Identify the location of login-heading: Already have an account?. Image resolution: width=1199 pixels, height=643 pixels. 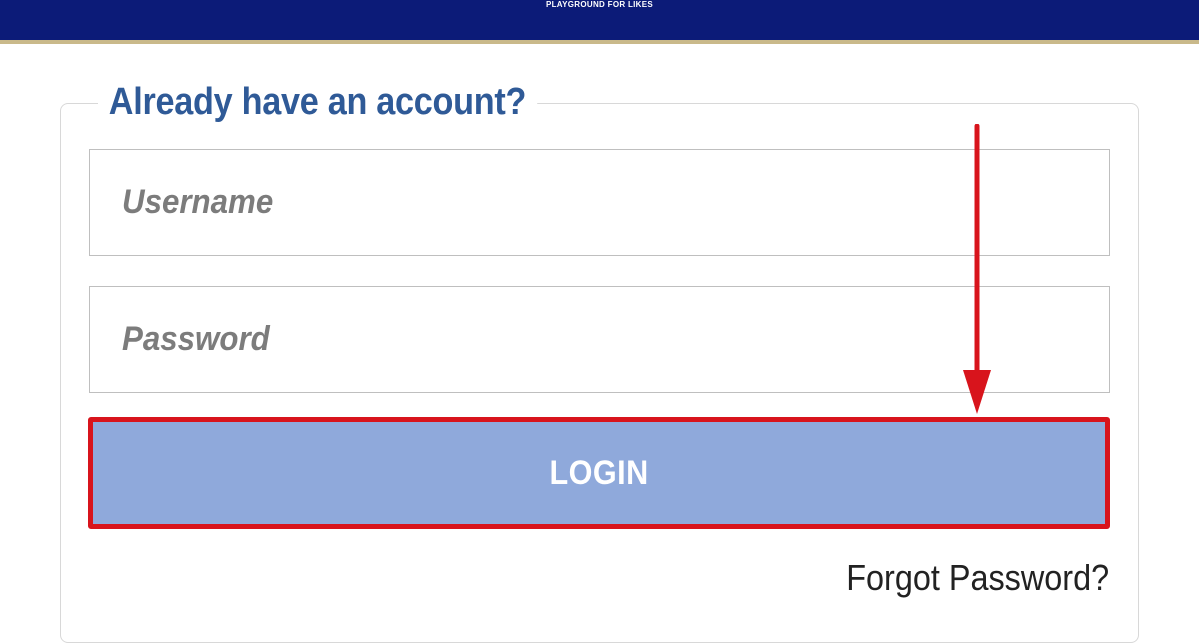
(317, 102).